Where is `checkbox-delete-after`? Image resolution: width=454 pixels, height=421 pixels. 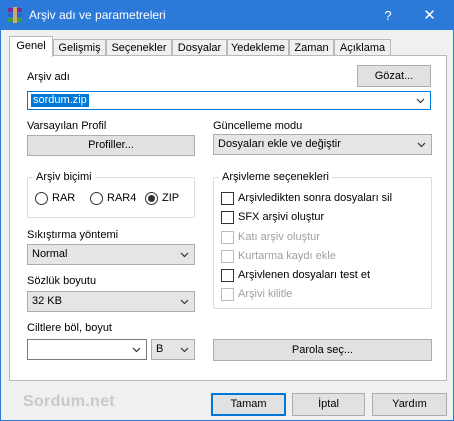
checkbox-delete-after is located at coordinates (227, 198).